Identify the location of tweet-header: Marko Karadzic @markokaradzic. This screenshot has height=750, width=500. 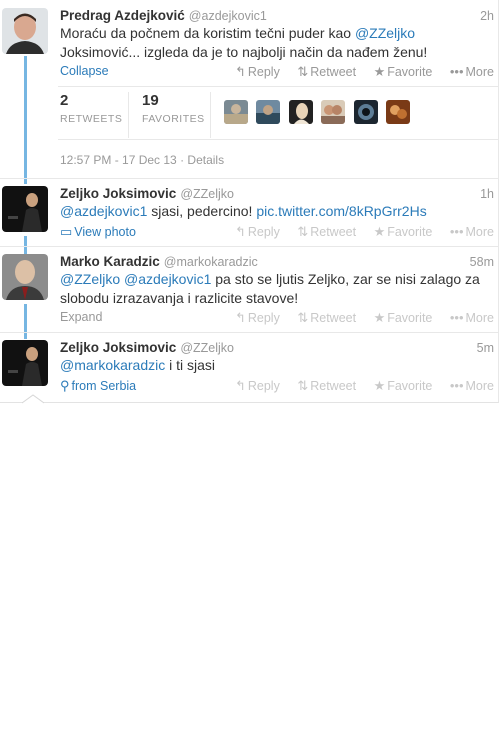
(159, 261).